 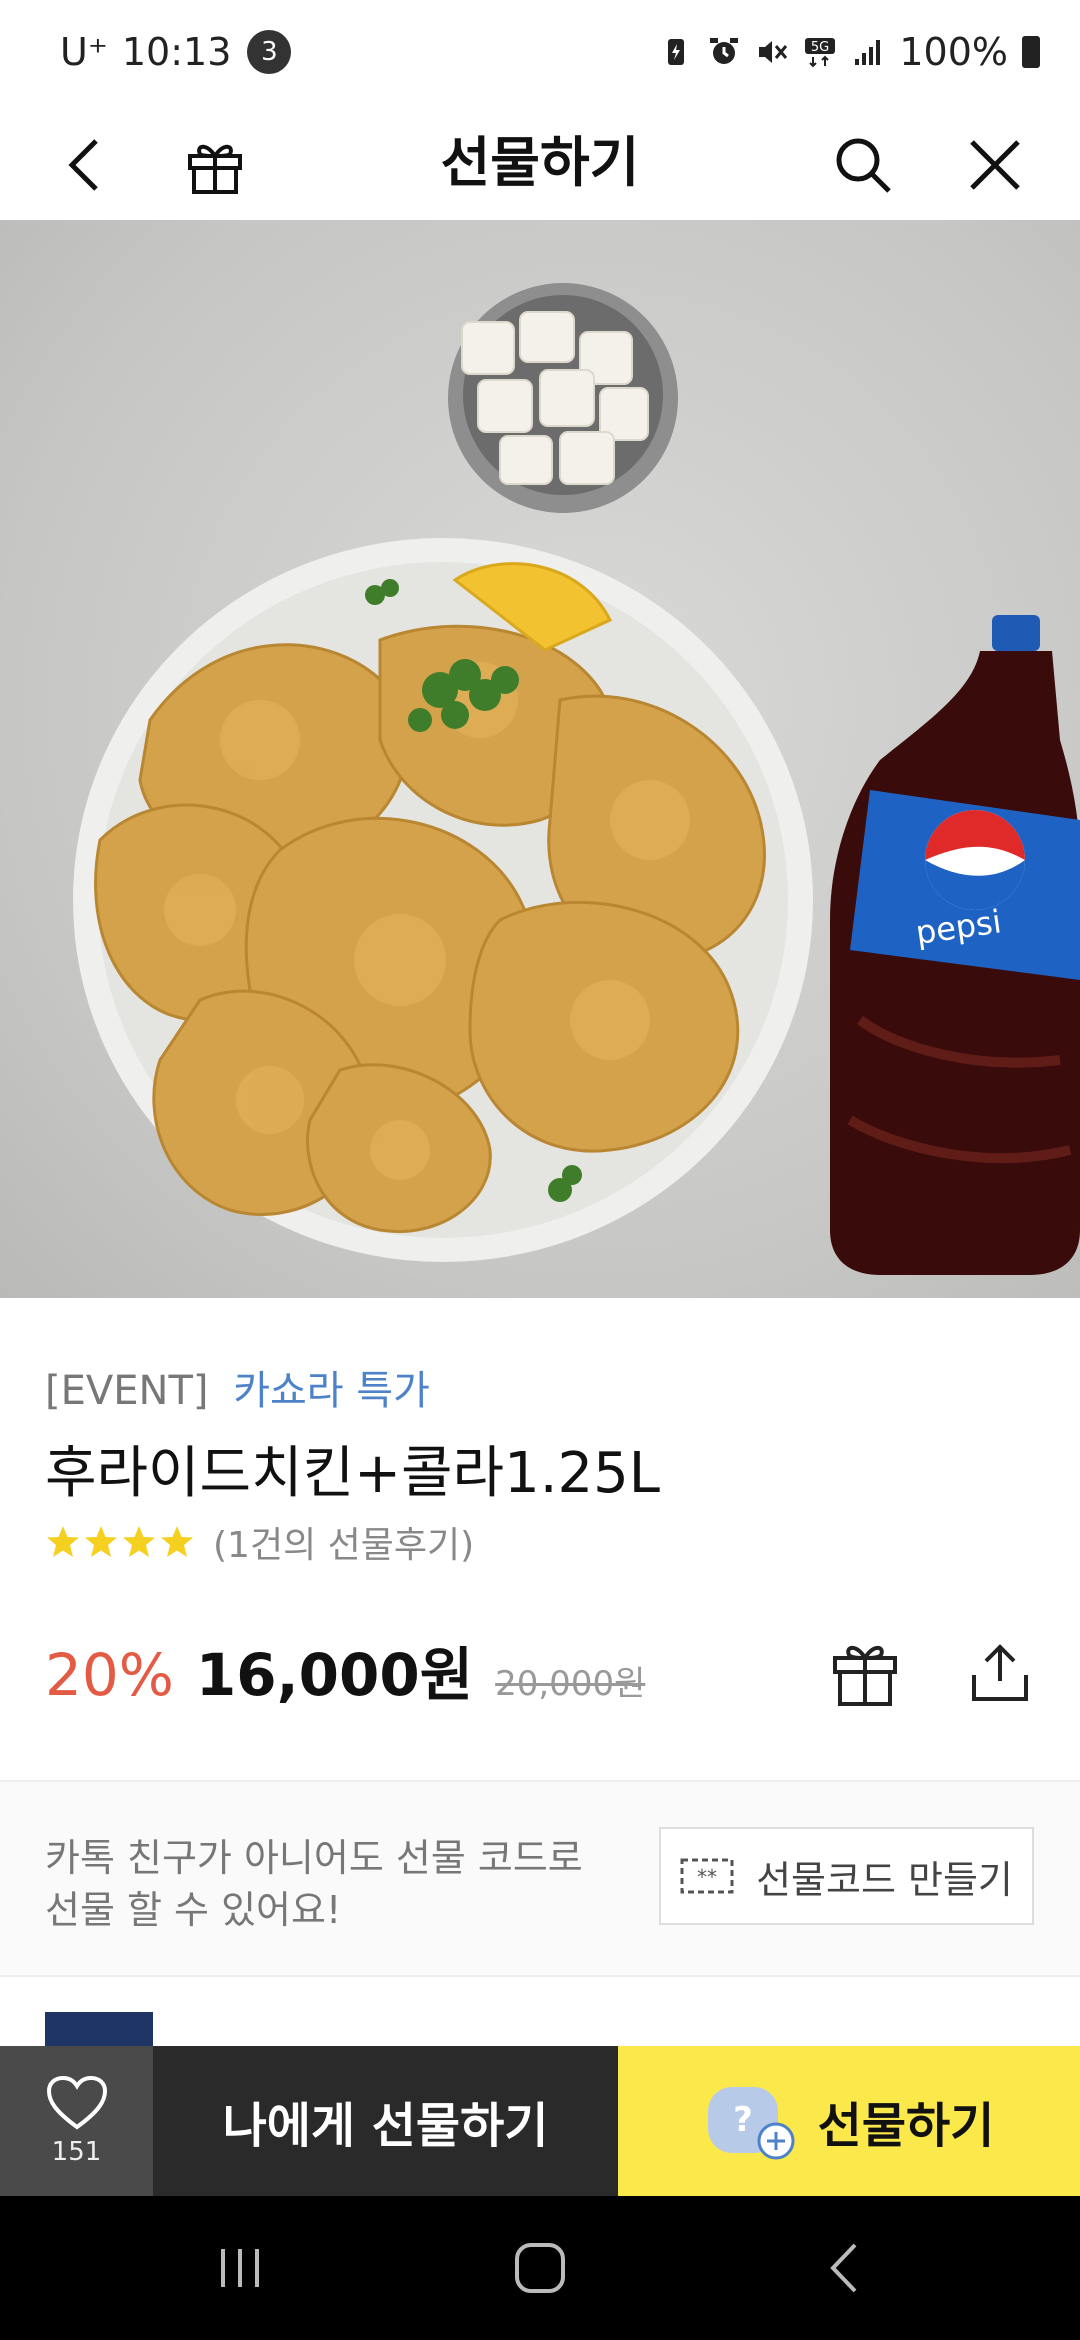 I want to click on svg-text: 5G, so click(x=820, y=47).